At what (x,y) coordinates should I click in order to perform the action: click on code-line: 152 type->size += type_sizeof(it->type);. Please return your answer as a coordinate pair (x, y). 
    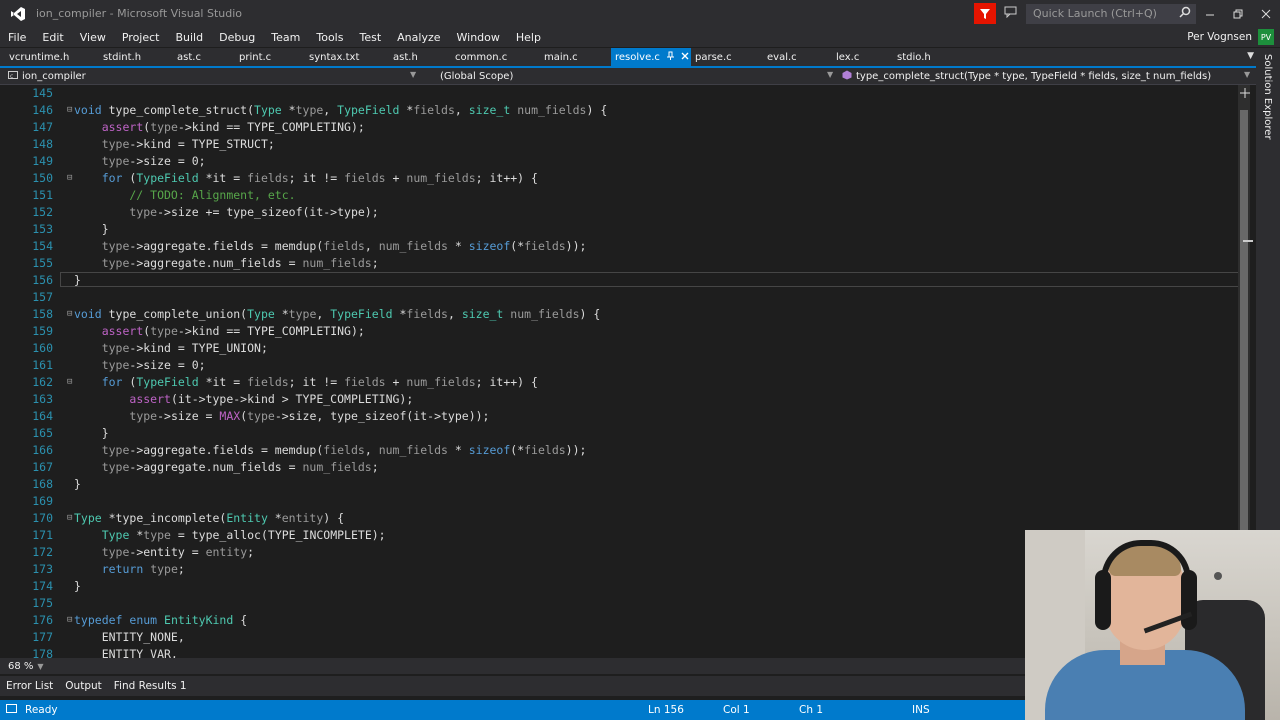
    Looking at the image, I should click on (620, 212).